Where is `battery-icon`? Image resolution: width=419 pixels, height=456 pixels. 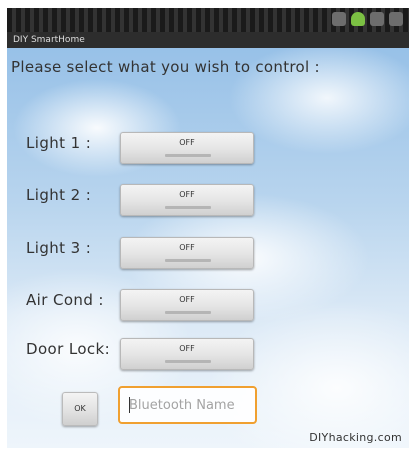
battery-icon is located at coordinates (396, 19).